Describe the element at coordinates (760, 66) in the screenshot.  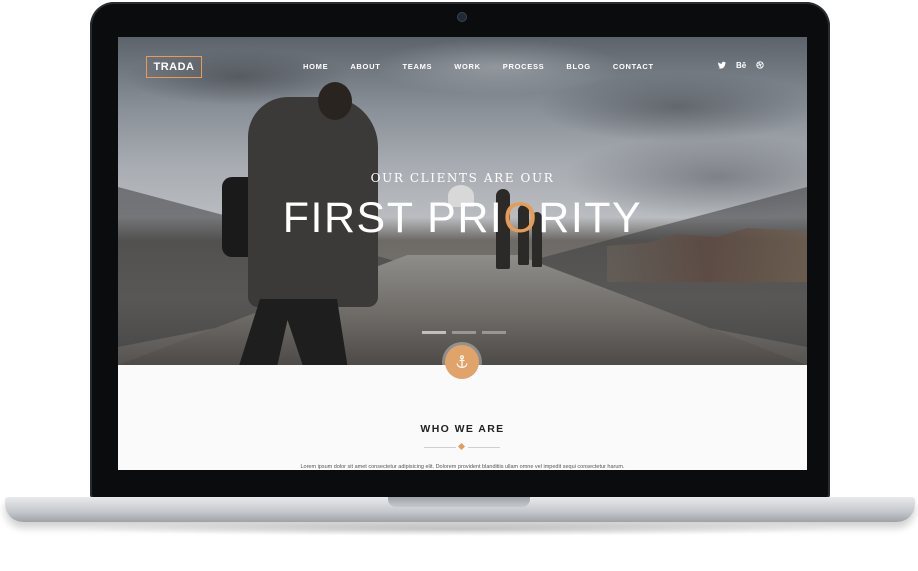
I see `dribbble-icon` at that location.